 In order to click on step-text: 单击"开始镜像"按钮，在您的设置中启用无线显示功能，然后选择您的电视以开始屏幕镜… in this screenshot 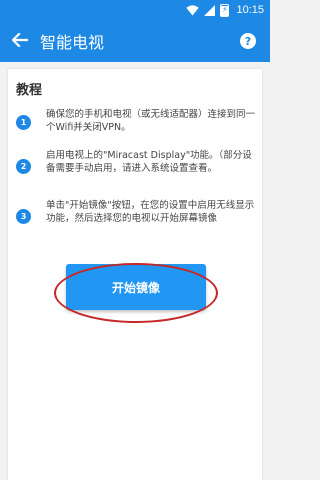, I will do `click(150, 212)`.